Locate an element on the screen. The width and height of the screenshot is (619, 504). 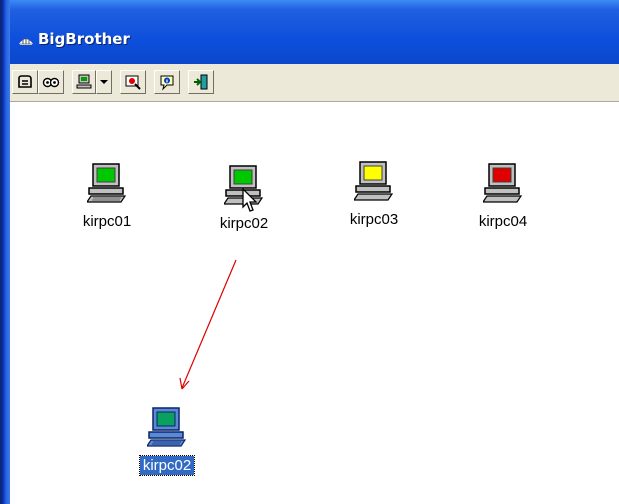
watch-button is located at coordinates (51, 82).